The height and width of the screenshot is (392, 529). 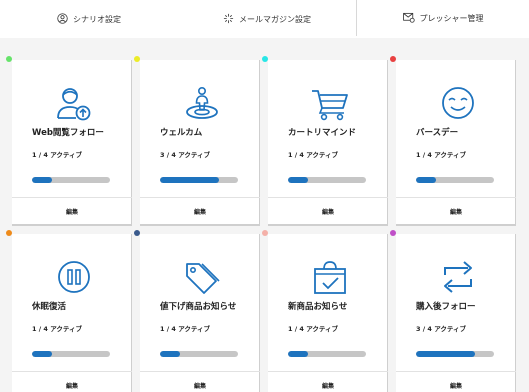 I want to click on card-title: カートリマインド, so click(x=322, y=133).